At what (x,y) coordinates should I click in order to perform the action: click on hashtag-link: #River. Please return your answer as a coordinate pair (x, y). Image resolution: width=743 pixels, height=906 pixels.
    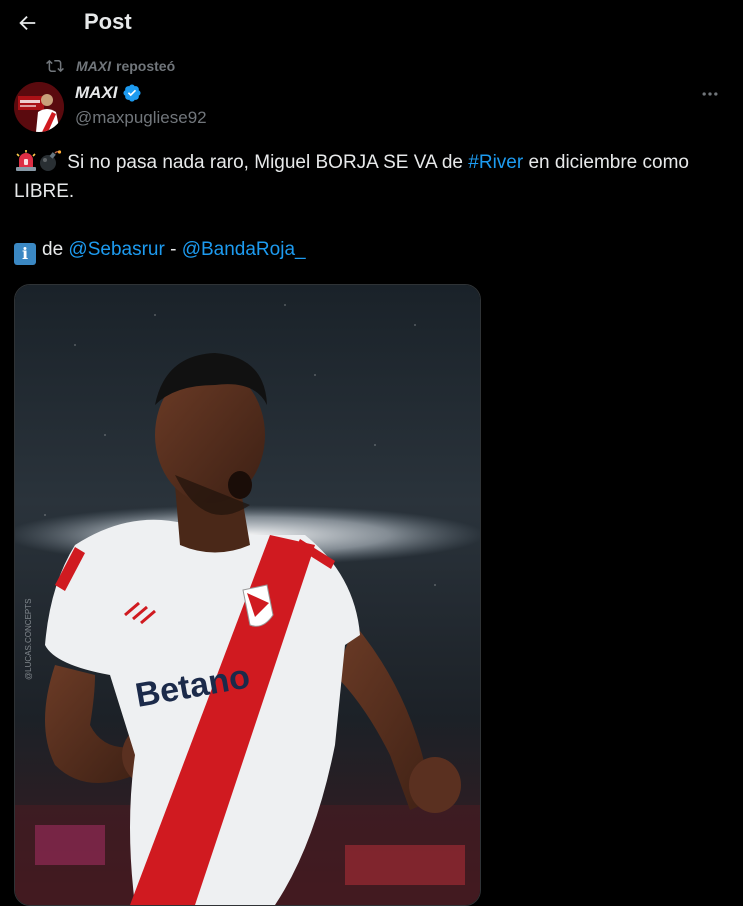
    Looking at the image, I should click on (495, 162).